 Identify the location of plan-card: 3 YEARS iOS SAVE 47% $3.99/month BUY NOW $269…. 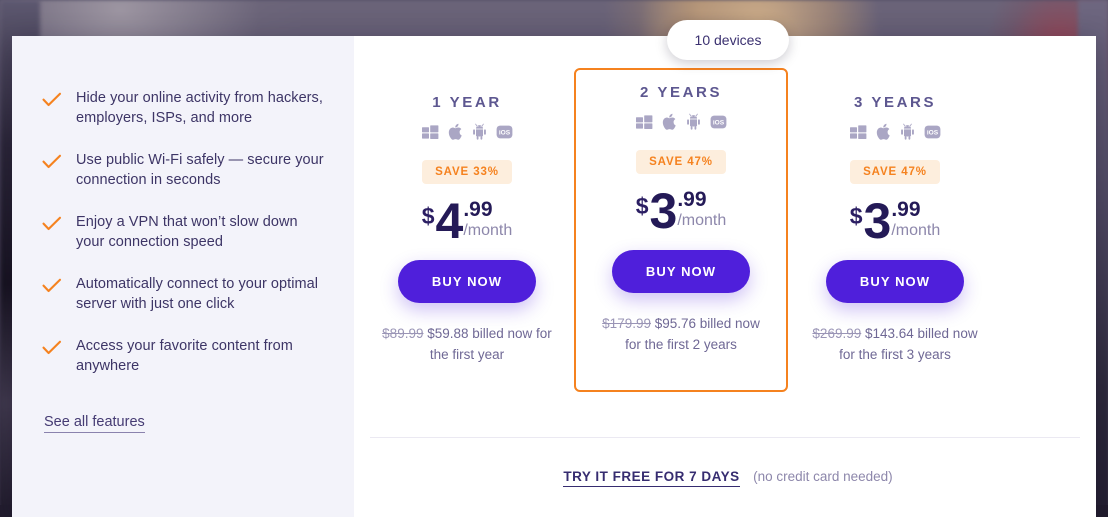
(895, 233).